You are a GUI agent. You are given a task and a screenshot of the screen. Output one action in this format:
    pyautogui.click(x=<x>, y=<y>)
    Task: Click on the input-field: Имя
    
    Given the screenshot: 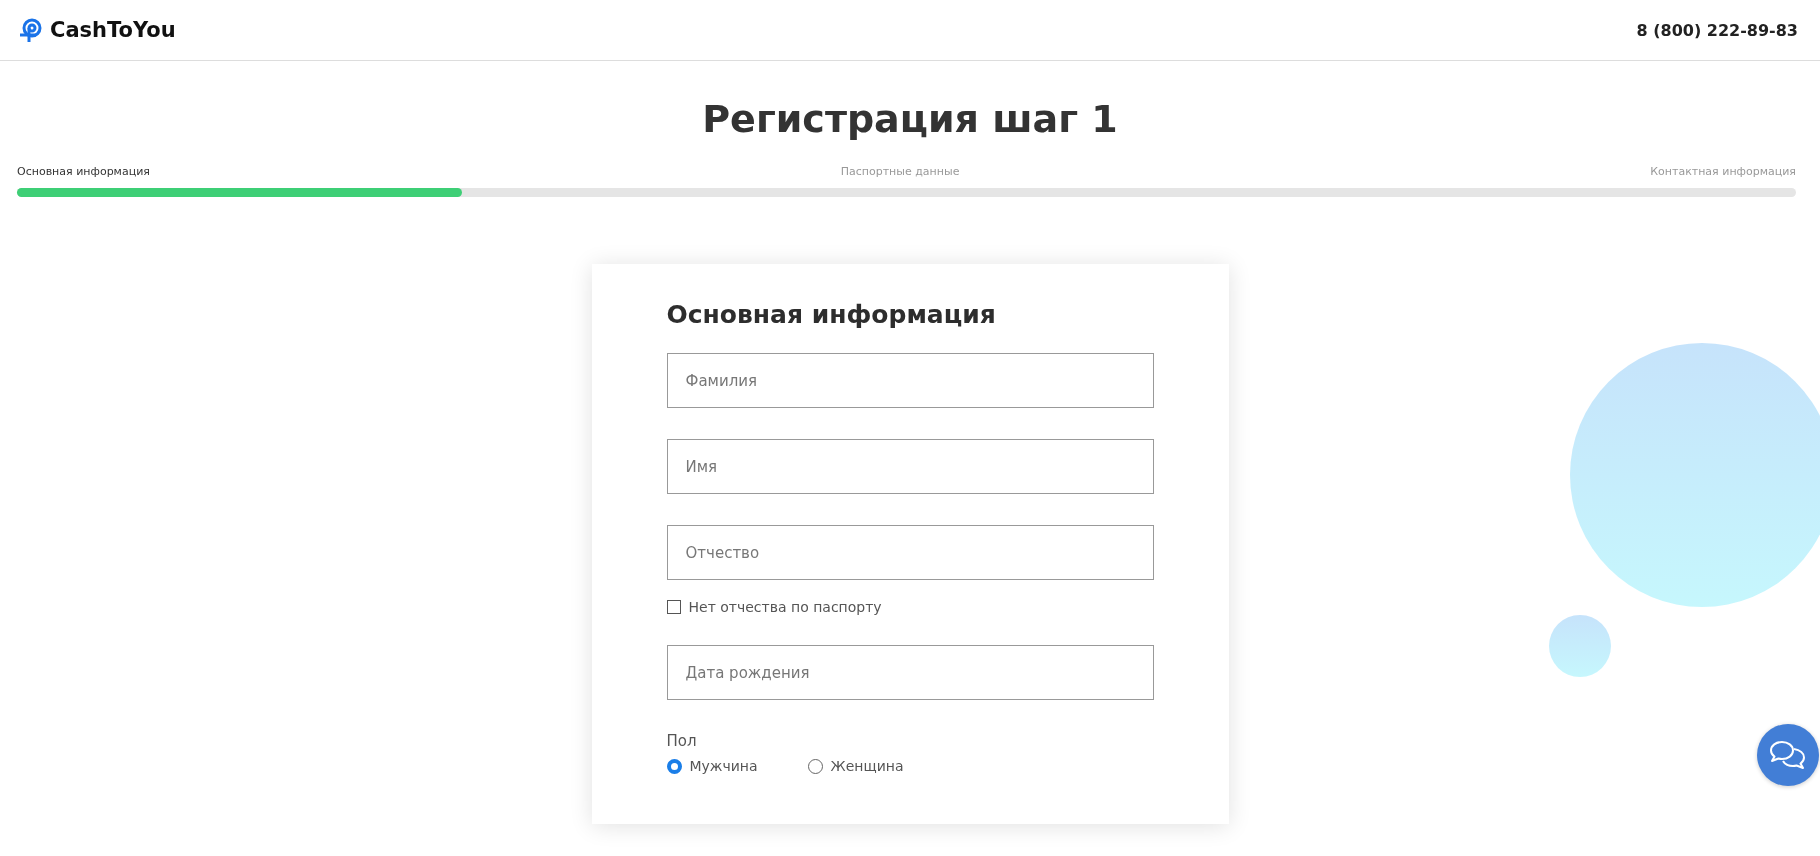 What is the action you would take?
    pyautogui.click(x=910, y=466)
    